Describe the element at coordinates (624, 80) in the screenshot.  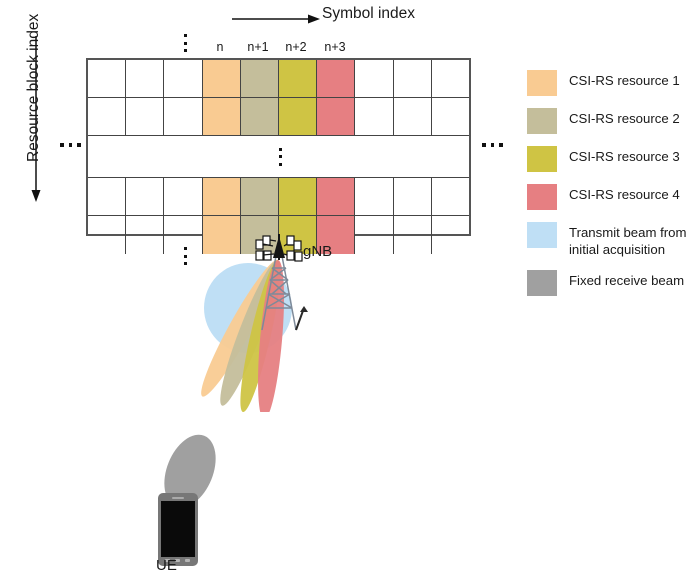
I see `legend-label-csi-rs-1: CSI-RS resource 1` at that location.